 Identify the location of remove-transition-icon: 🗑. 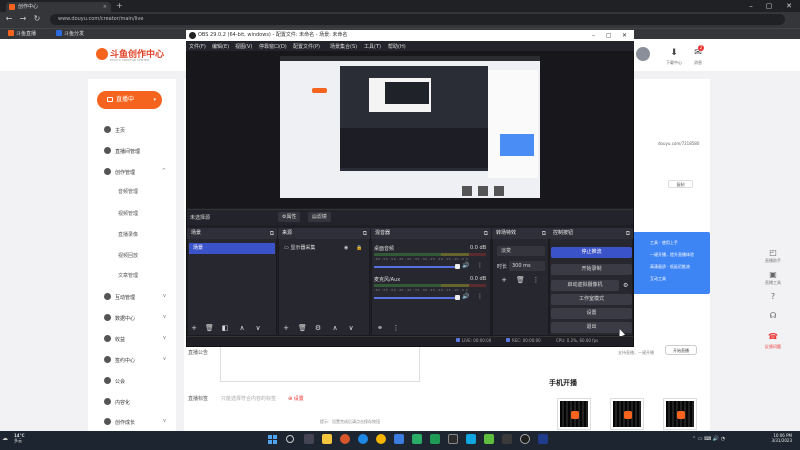
(520, 280).